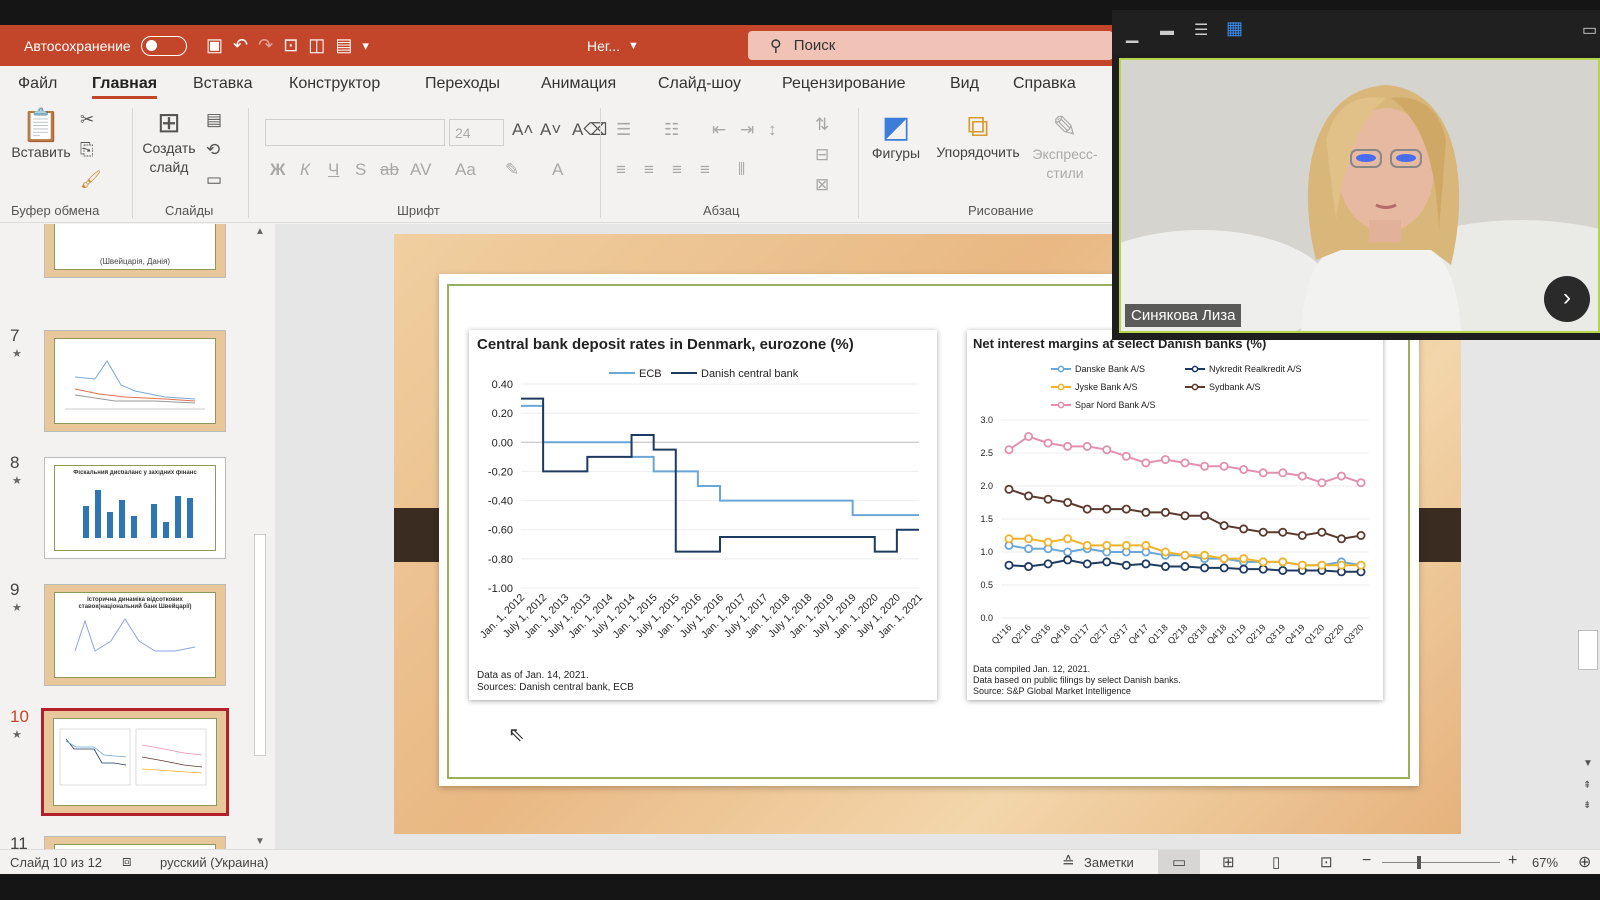 The width and height of the screenshot is (1600, 900). What do you see at coordinates (214, 180) in the screenshot?
I see `section-icon: ▭` at bounding box center [214, 180].